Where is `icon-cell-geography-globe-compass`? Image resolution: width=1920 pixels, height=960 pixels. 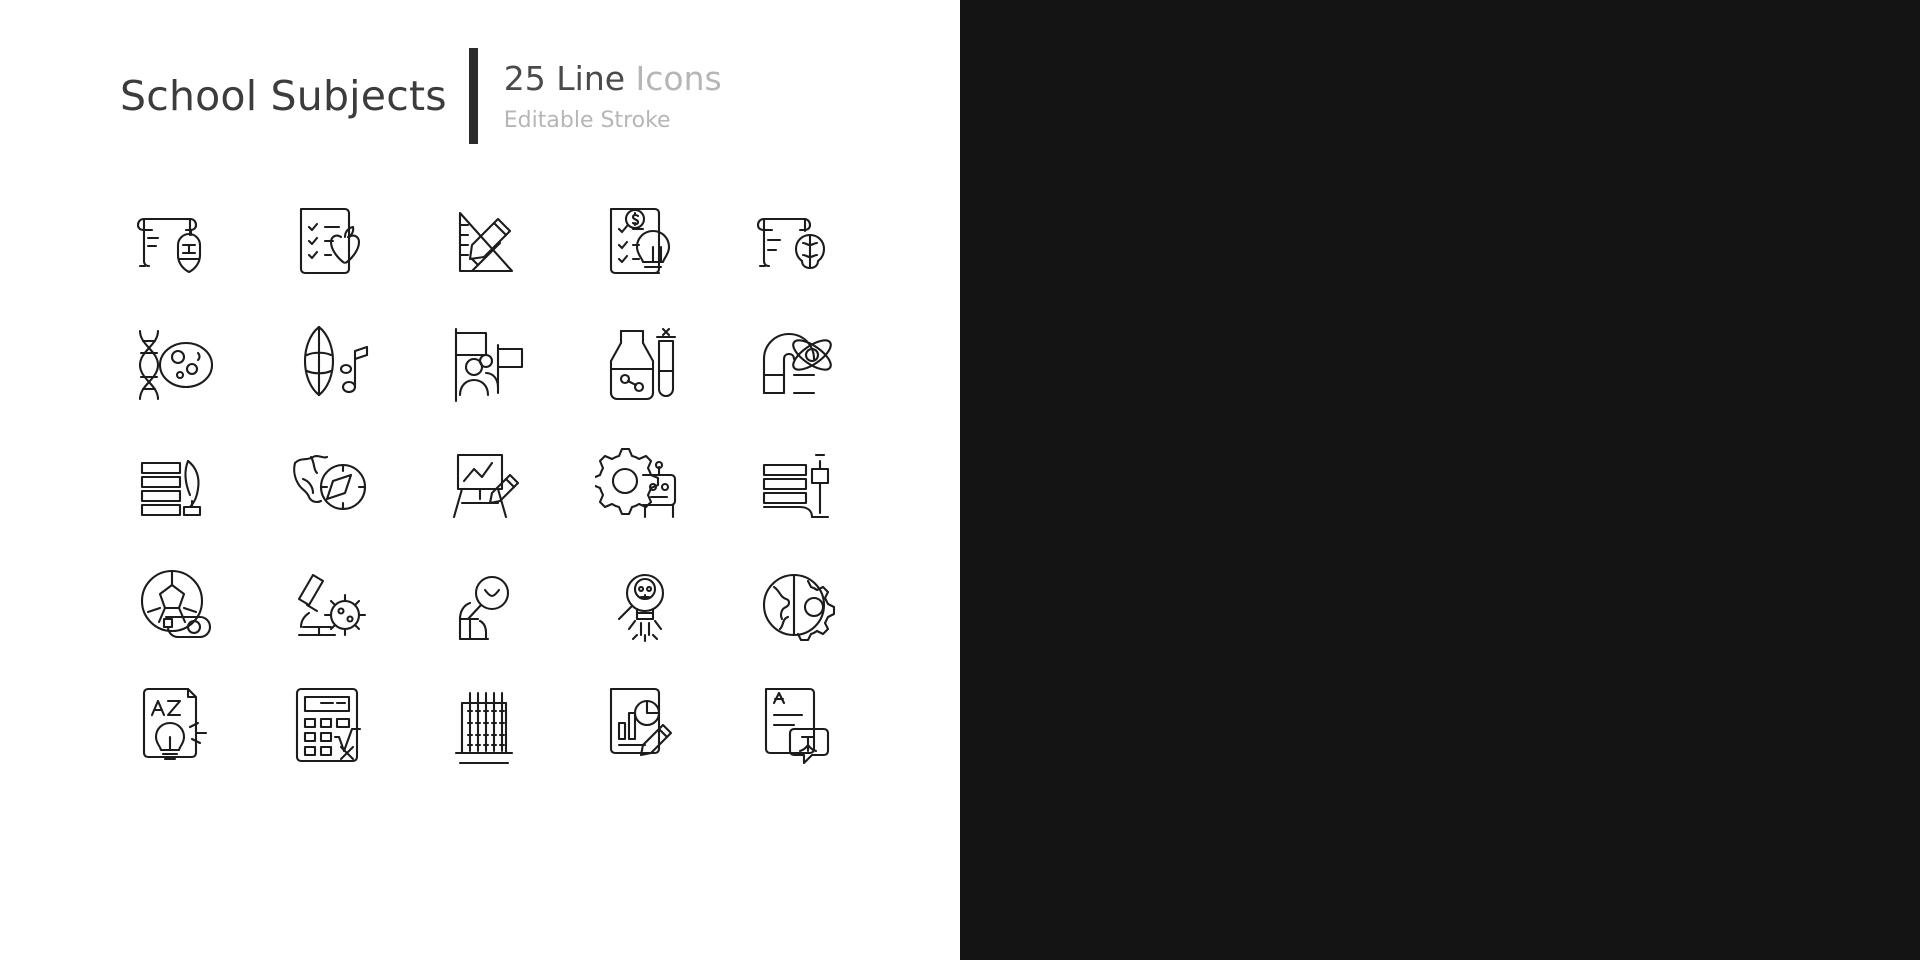 icon-cell-geography-globe-compass is located at coordinates (332, 485).